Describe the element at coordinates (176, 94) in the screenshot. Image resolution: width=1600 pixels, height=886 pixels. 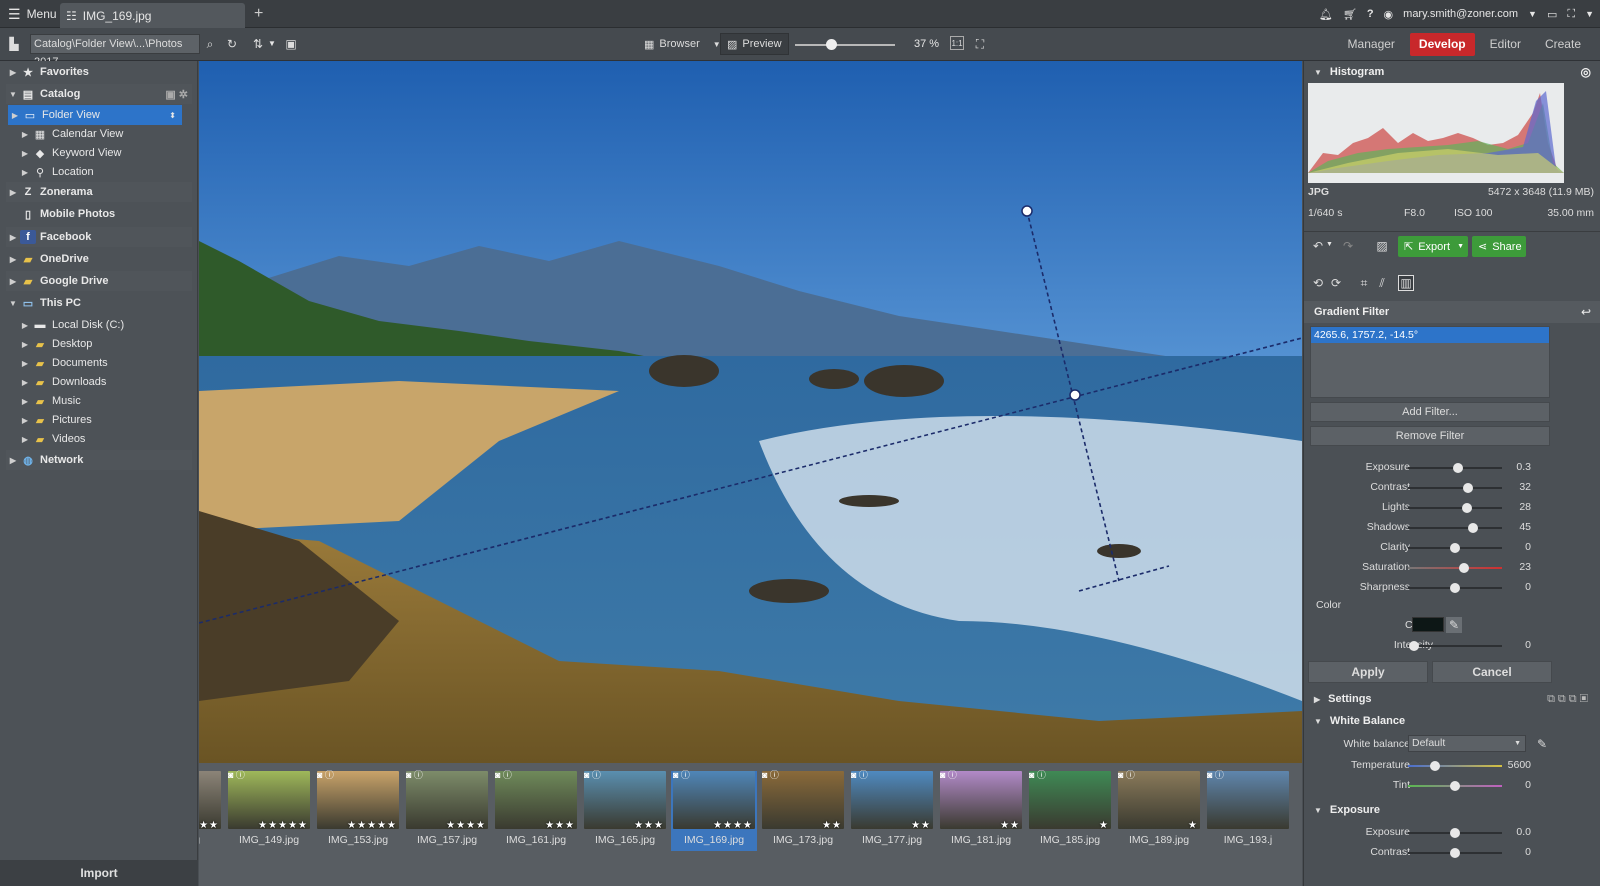
I see `add-folder-icon: ▣ ✲` at that location.